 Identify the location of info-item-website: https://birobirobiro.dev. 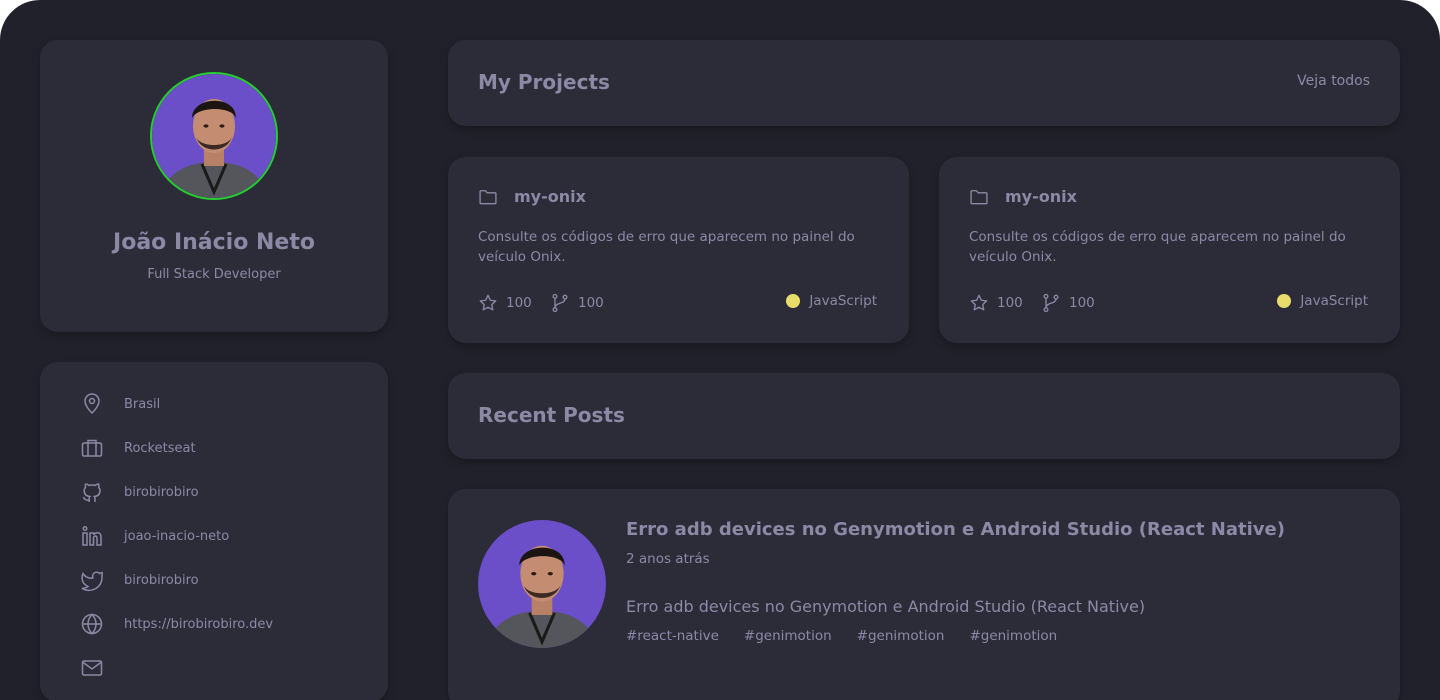
(176, 624).